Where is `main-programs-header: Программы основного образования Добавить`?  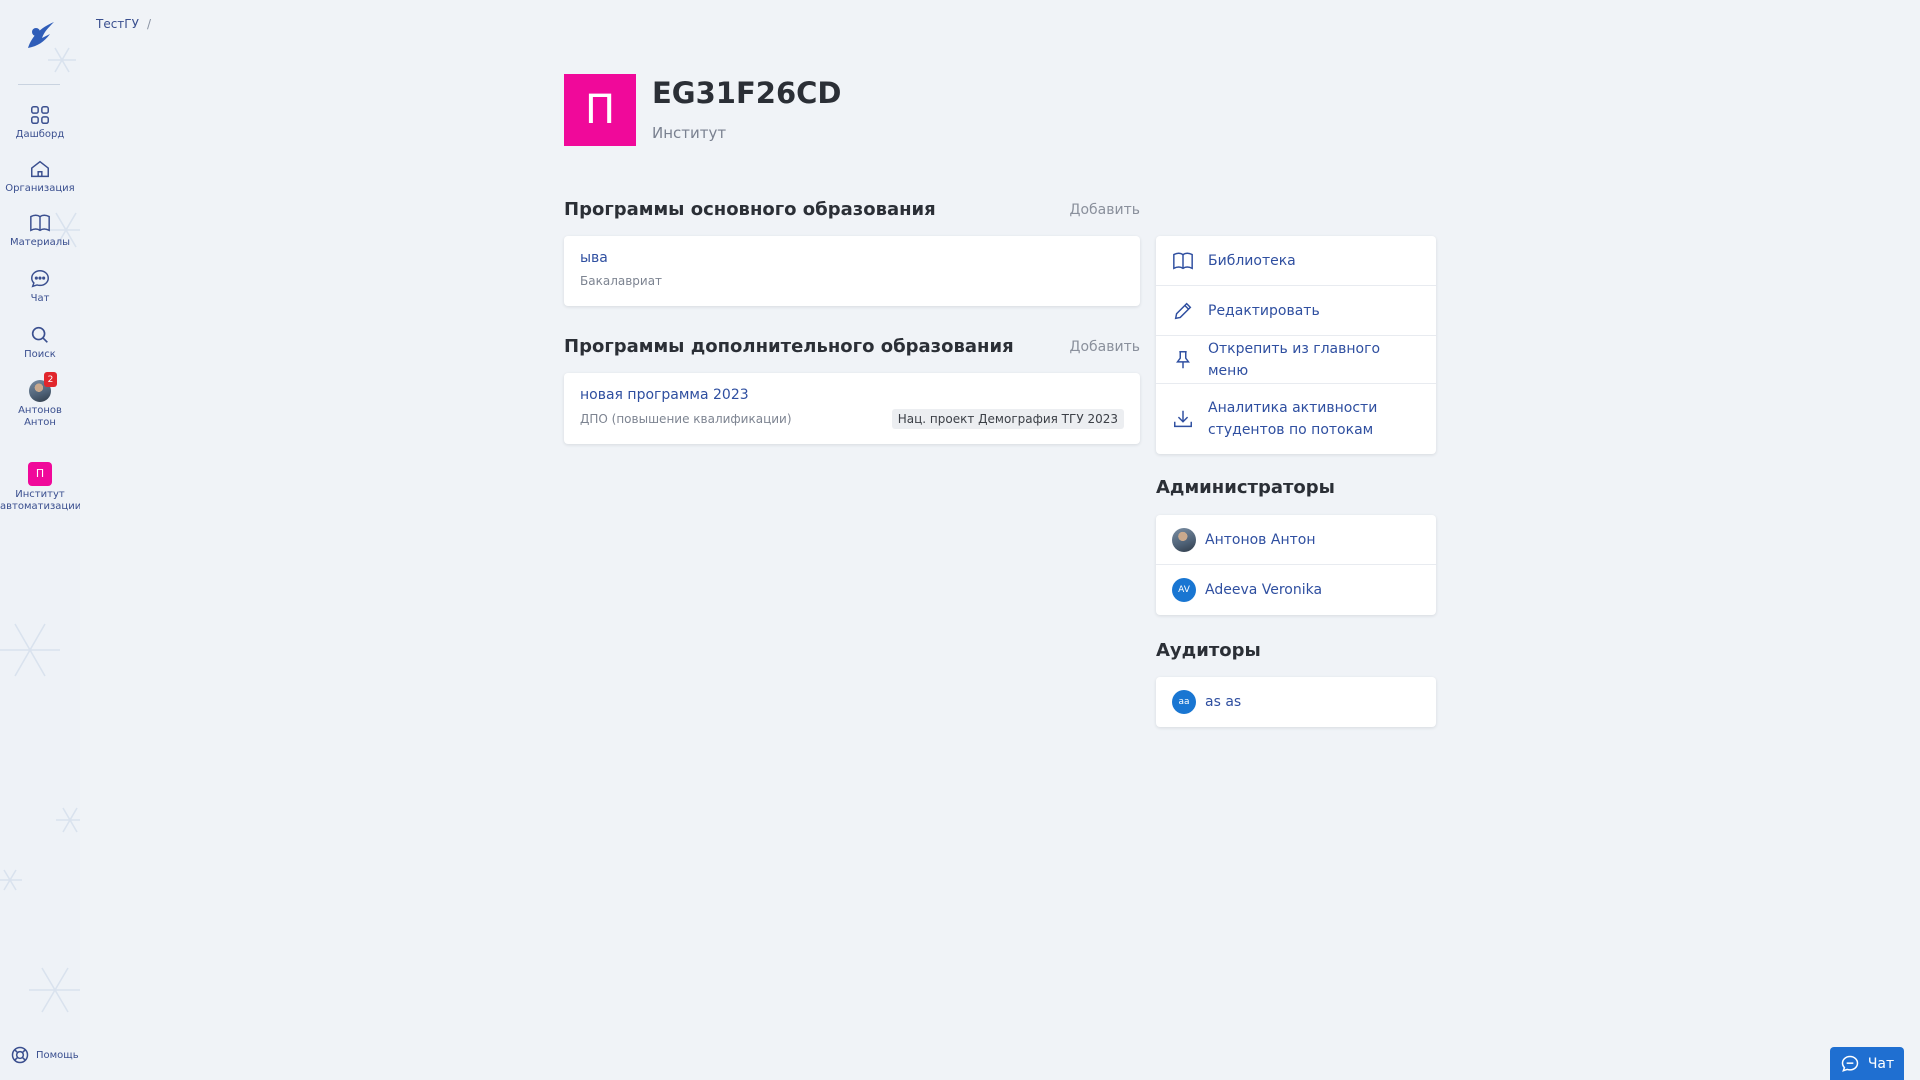 main-programs-header: Программы основного образования Добавить is located at coordinates (852, 209).